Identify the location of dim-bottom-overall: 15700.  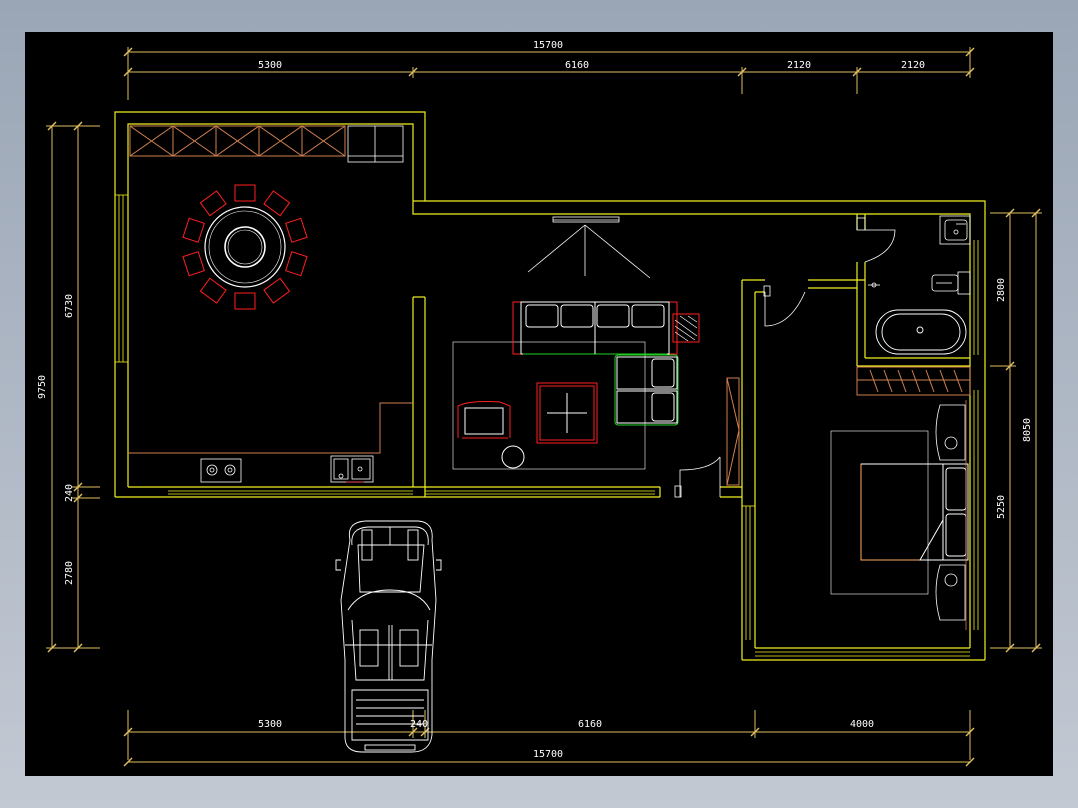
(548, 754).